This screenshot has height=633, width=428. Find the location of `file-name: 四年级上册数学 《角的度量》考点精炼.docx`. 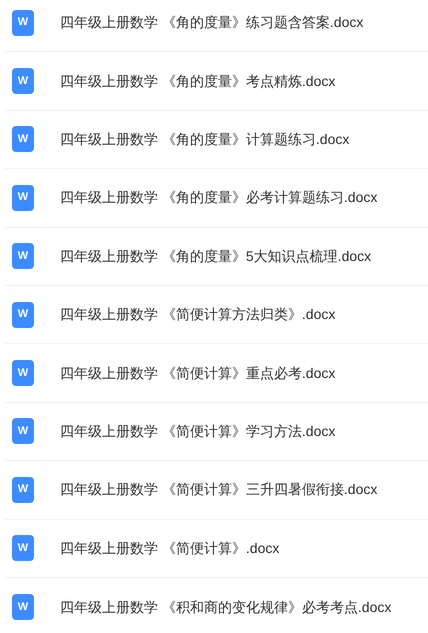

file-name: 四年级上册数学 《角的度量》考点精炼.docx is located at coordinates (198, 81).